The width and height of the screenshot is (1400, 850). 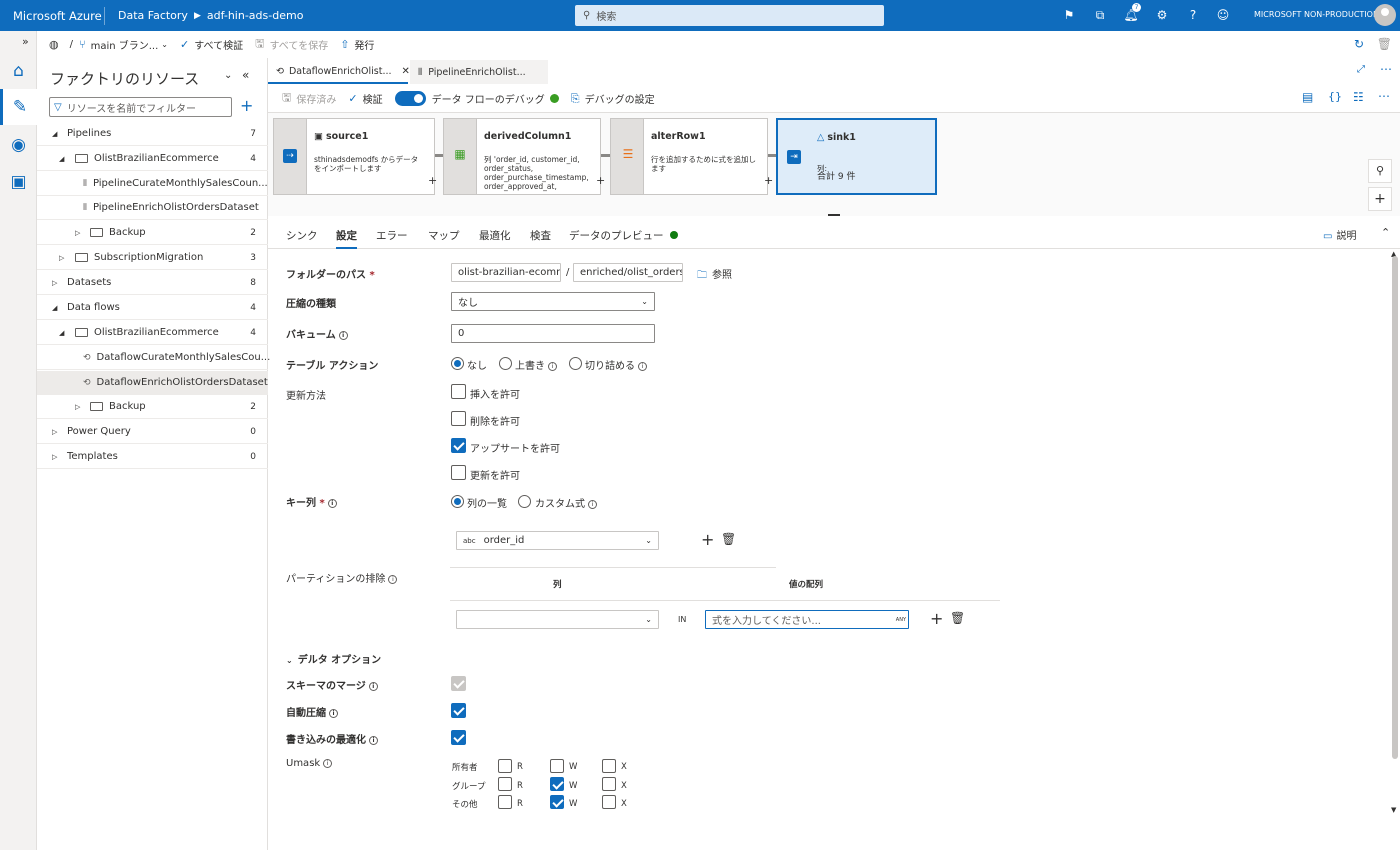 What do you see at coordinates (357, 44) in the screenshot?
I see `publish-button: ⇧ 発行` at bounding box center [357, 44].